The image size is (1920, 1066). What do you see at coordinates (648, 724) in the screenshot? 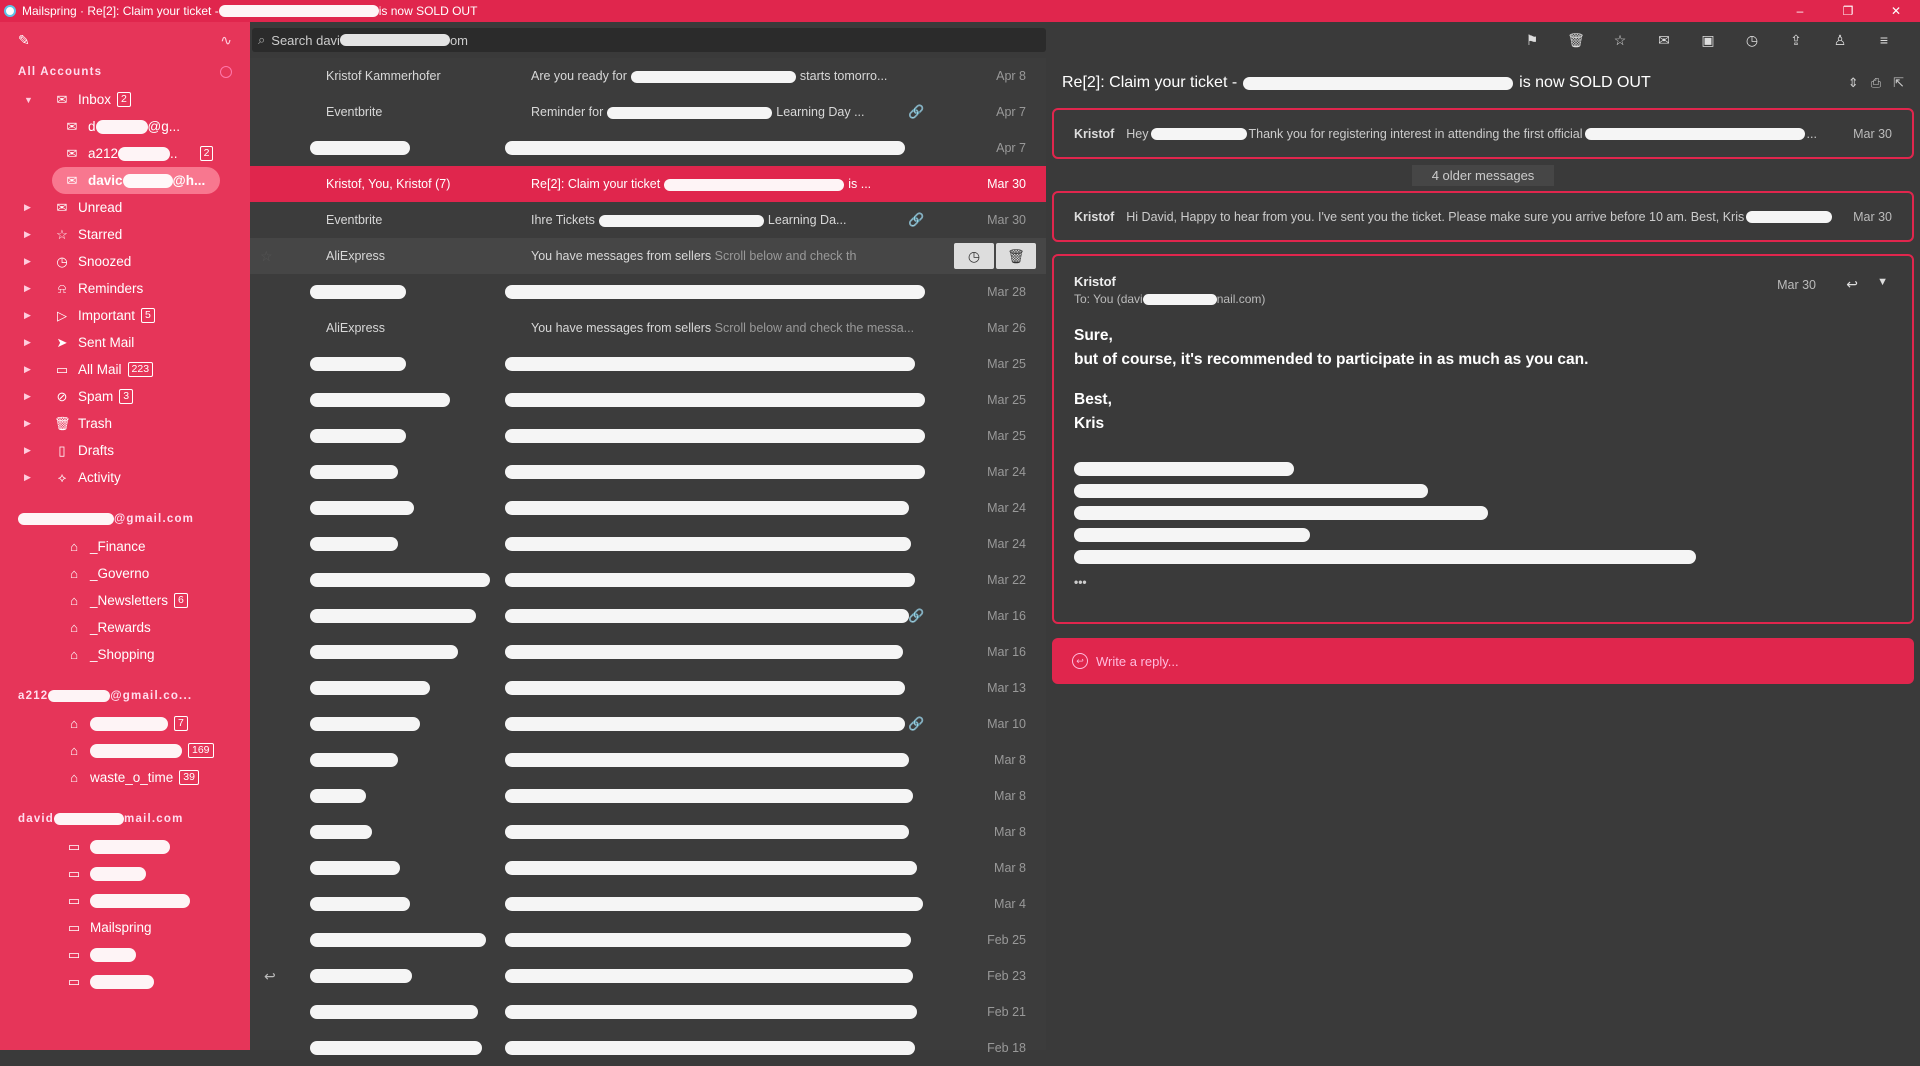
I see `table-row: 🔗 Mar 10` at bounding box center [648, 724].